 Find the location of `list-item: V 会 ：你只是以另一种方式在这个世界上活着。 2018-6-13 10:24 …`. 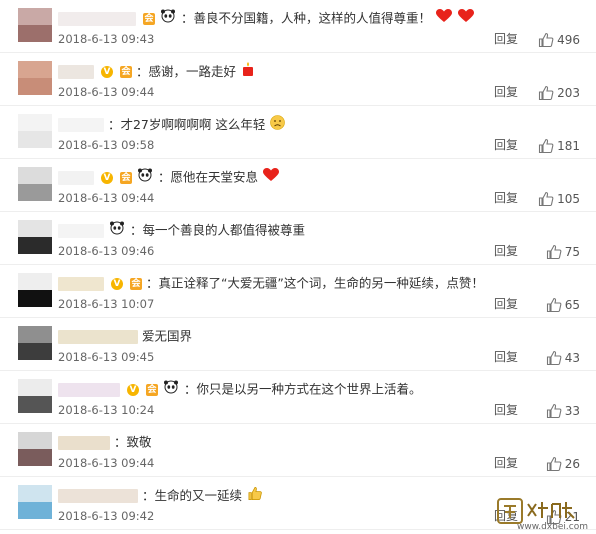

list-item: V 会 ：你只是以另一种方式在这个世界上活着。 2018-6-13 10:24 … is located at coordinates (298, 397).